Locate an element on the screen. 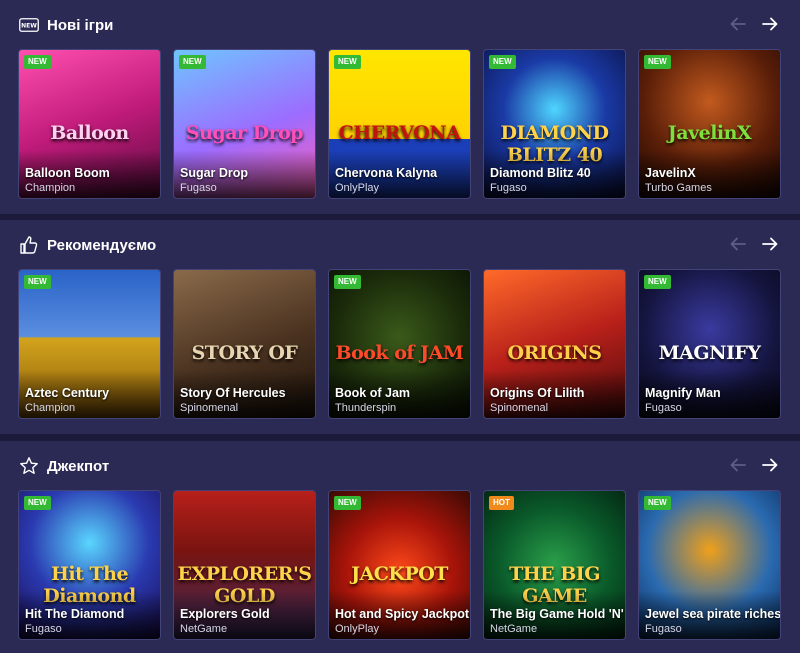 Image resolution: width=800 pixels, height=653 pixels. game-title: Chervona Kalyna is located at coordinates (386, 173).